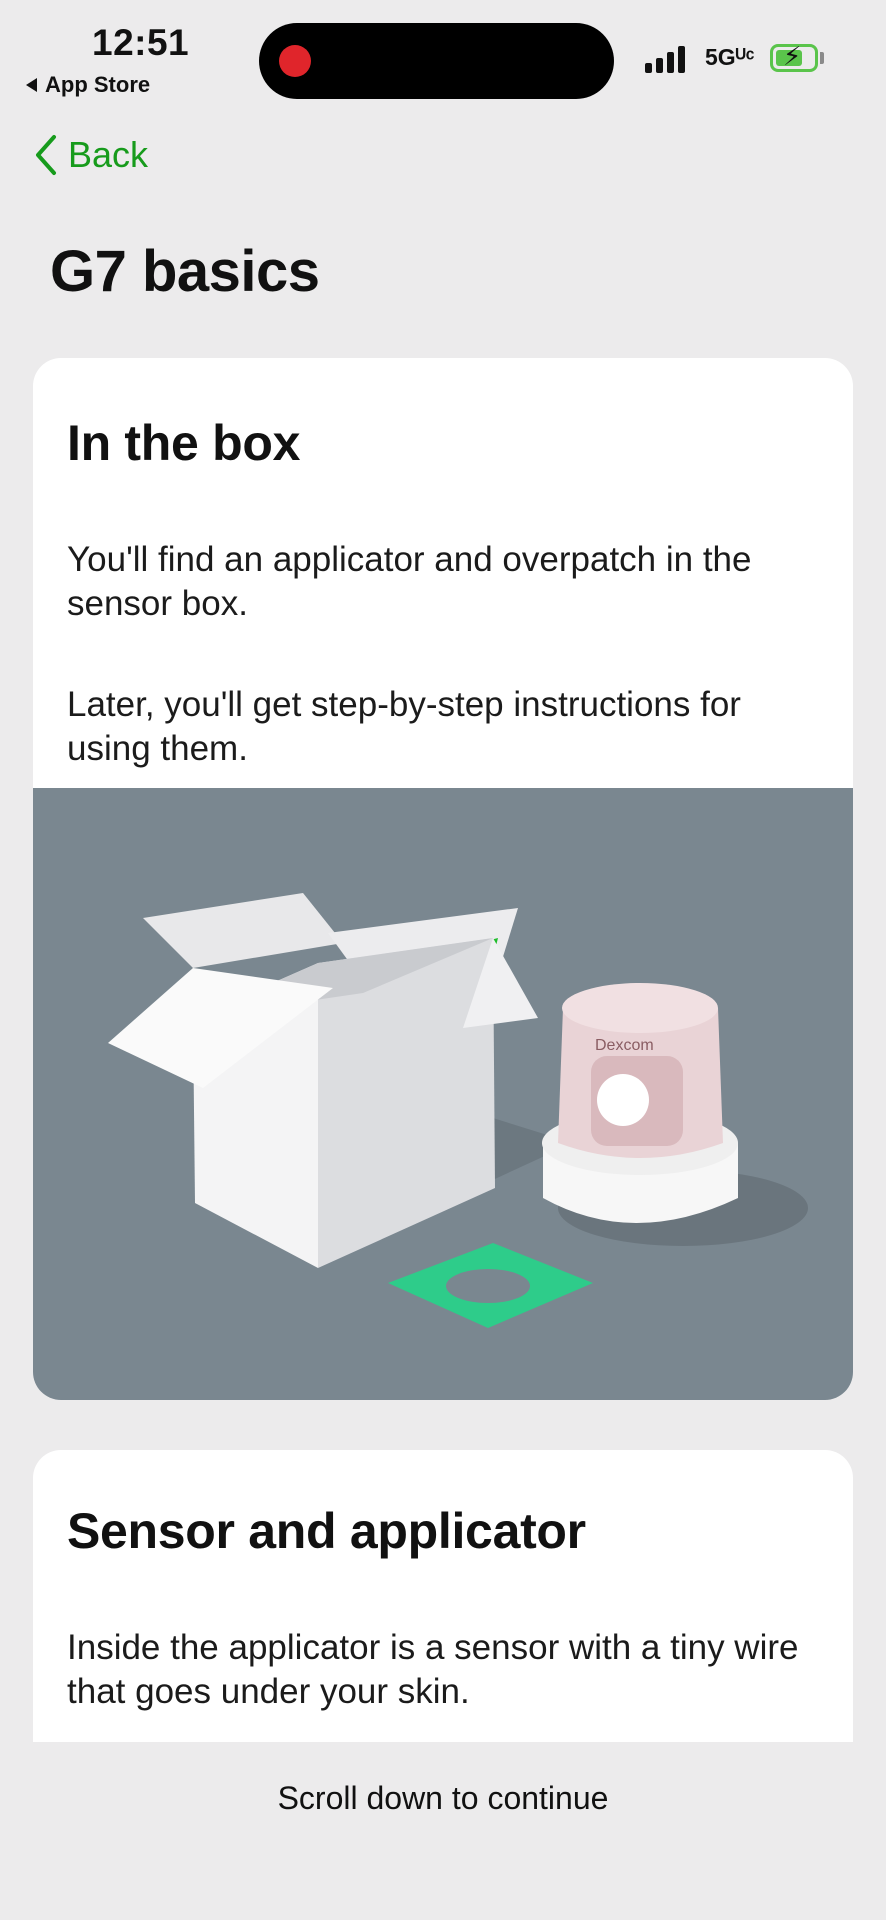  What do you see at coordinates (98, 84) in the screenshot?
I see `return-app-label: App Store` at bounding box center [98, 84].